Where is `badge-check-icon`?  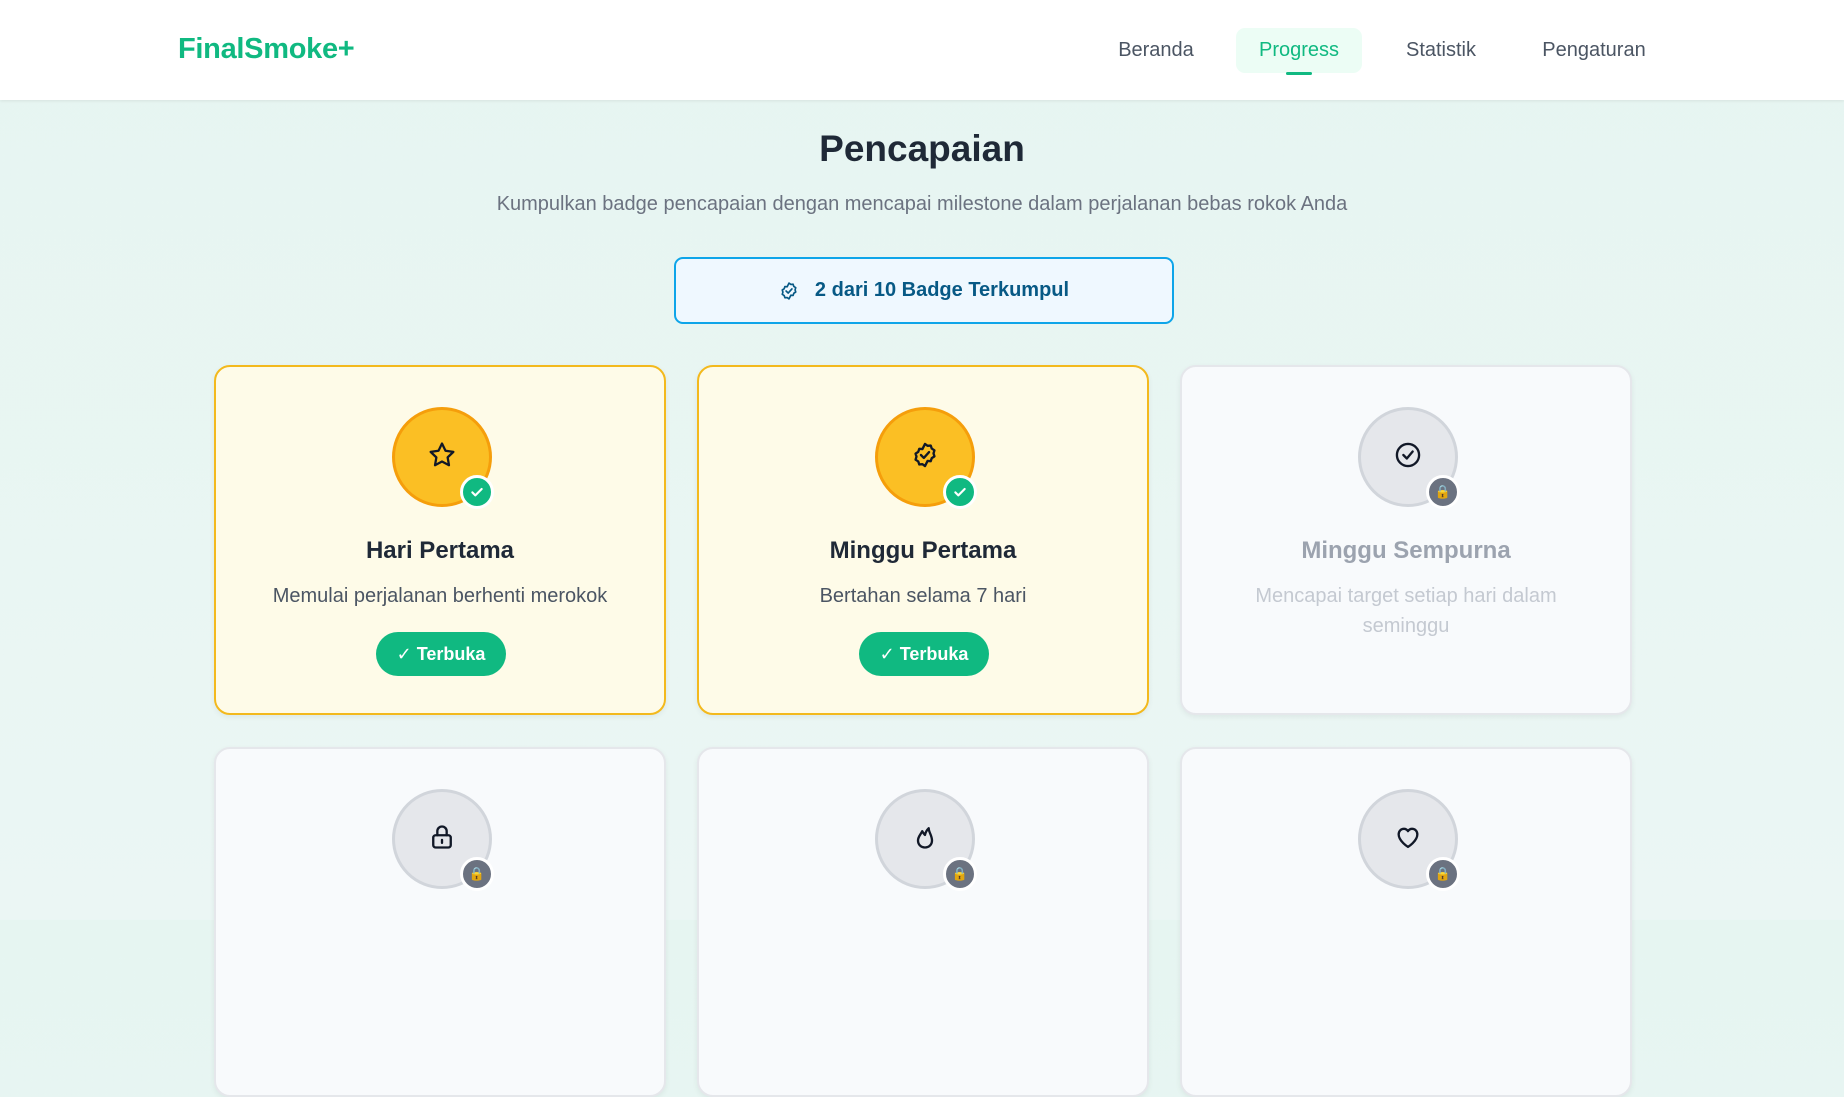 badge-check-icon is located at coordinates (789, 291).